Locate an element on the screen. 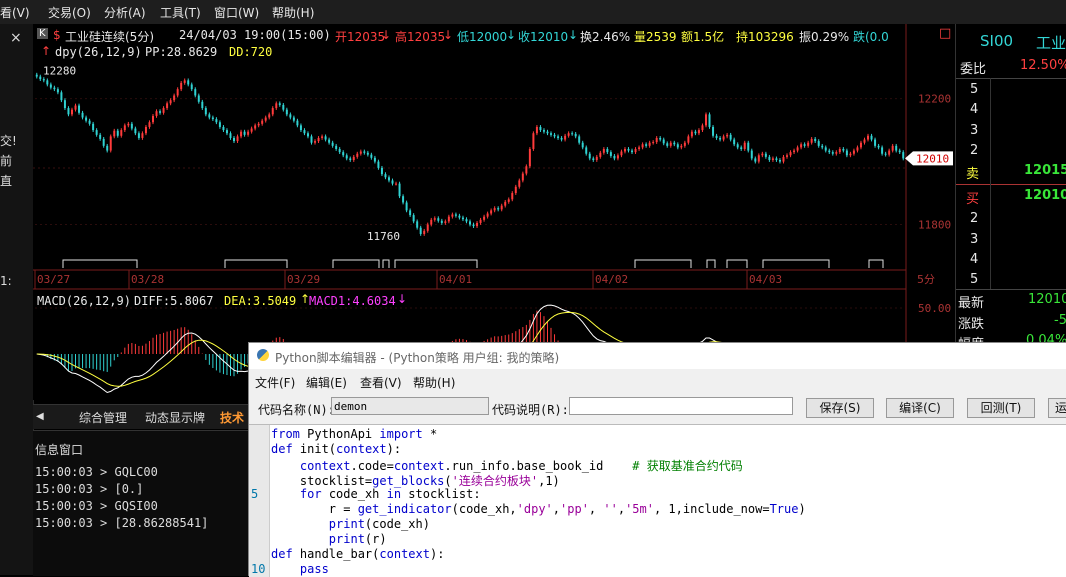 The height and width of the screenshot is (577, 1066). bottom-tabs: ◀ 综合管理 动态显示牌 技术 is located at coordinates (140, 416).